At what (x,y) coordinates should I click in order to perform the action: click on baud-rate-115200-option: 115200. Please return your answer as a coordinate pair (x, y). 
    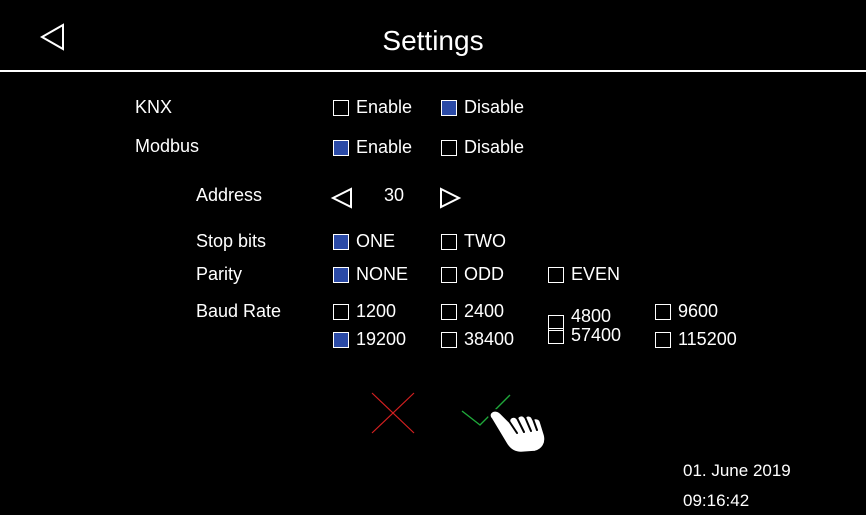
    Looking at the image, I should click on (696, 339).